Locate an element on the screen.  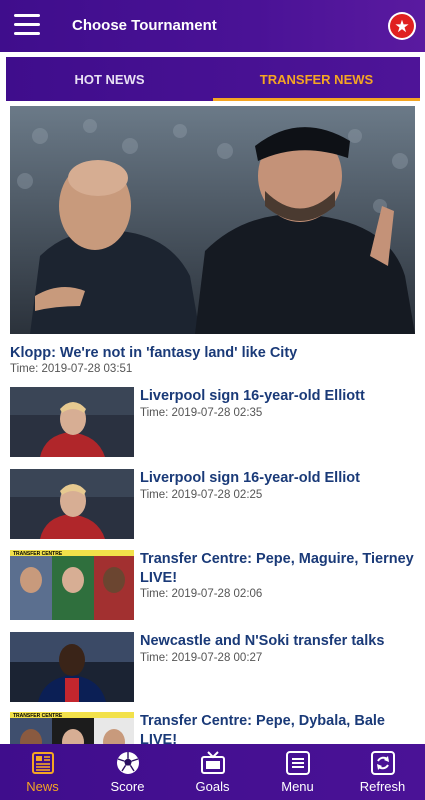
article-title: Newcastle and N'Soki transfer talks is located at coordinates (277, 641).